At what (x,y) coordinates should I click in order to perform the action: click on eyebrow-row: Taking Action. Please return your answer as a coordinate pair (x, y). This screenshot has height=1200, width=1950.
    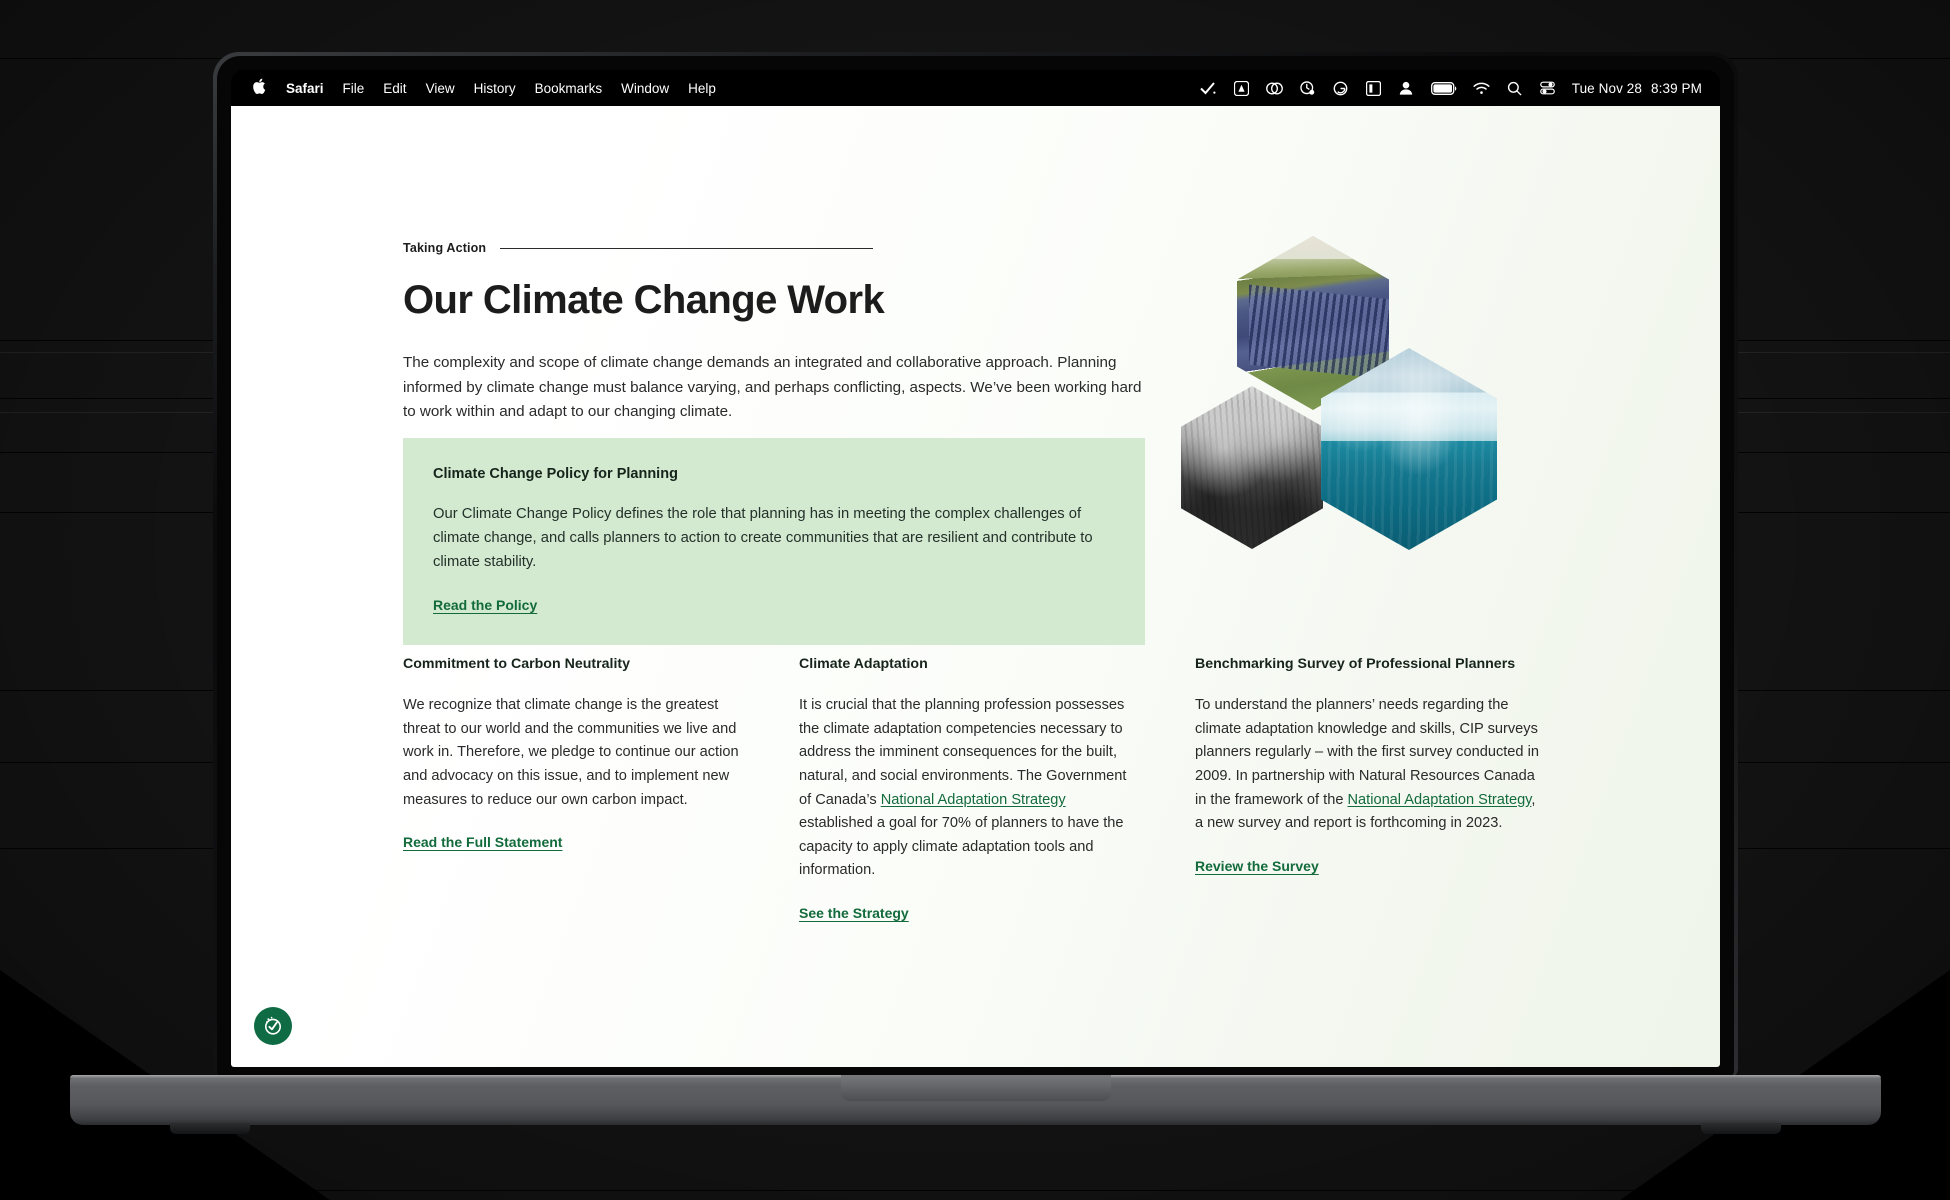
    Looking at the image, I should click on (638, 248).